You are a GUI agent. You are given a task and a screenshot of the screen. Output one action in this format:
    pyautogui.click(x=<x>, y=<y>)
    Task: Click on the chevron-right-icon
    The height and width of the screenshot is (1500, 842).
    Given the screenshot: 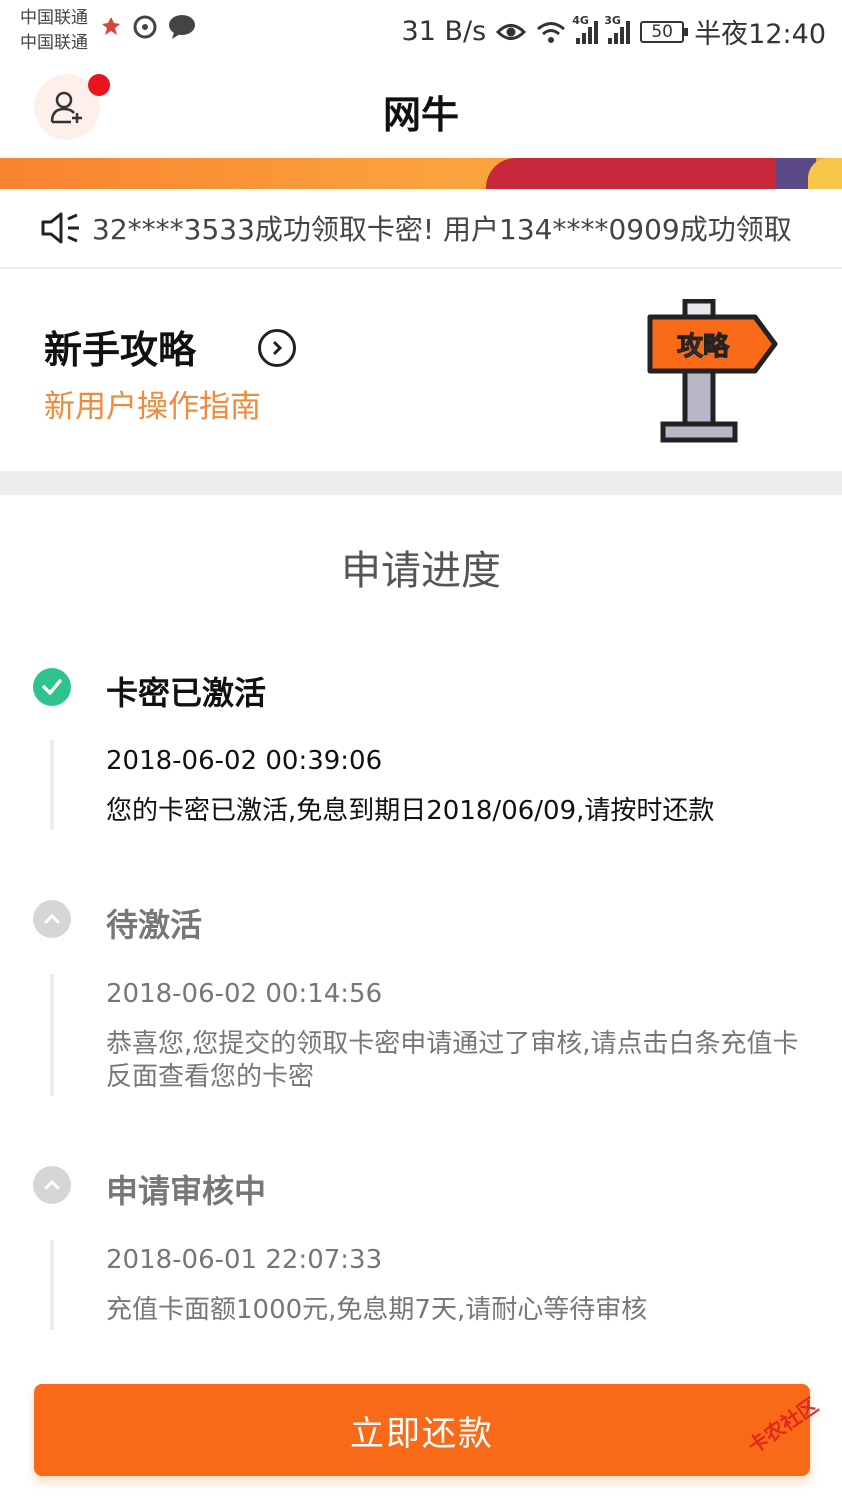 What is the action you would take?
    pyautogui.click(x=277, y=348)
    